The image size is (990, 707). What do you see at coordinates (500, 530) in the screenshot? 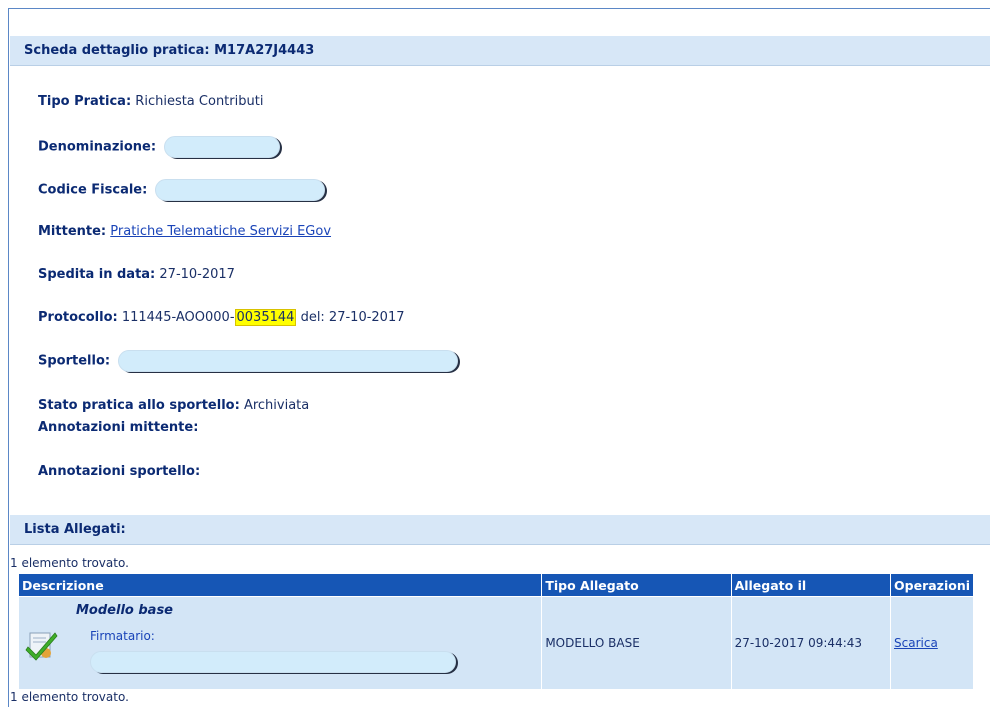
I see `allegati-header: Lista Allegati:` at bounding box center [500, 530].